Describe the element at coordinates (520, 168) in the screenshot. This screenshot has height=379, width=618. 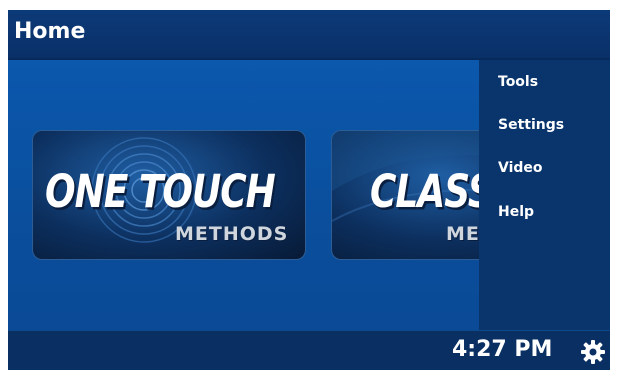
I see `menu-item-video: Video` at that location.